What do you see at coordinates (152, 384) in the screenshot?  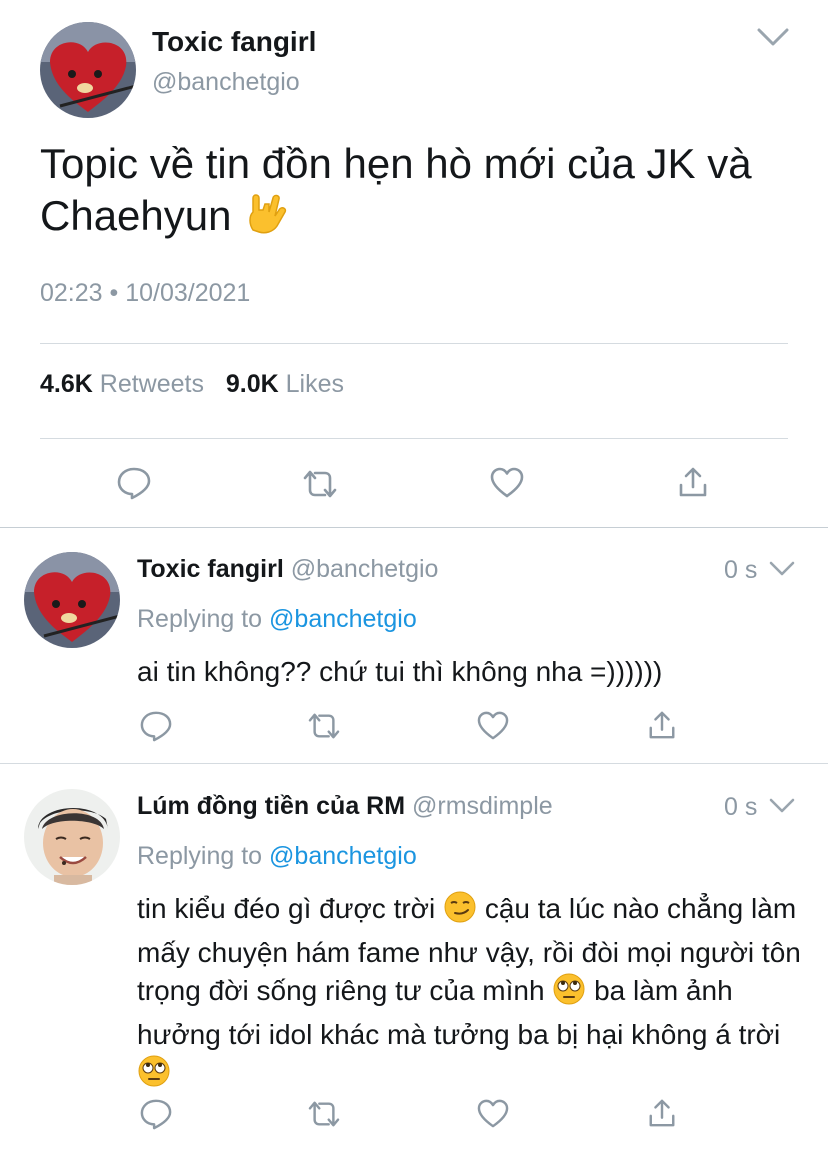 I see `retweets-label: Retweets` at bounding box center [152, 384].